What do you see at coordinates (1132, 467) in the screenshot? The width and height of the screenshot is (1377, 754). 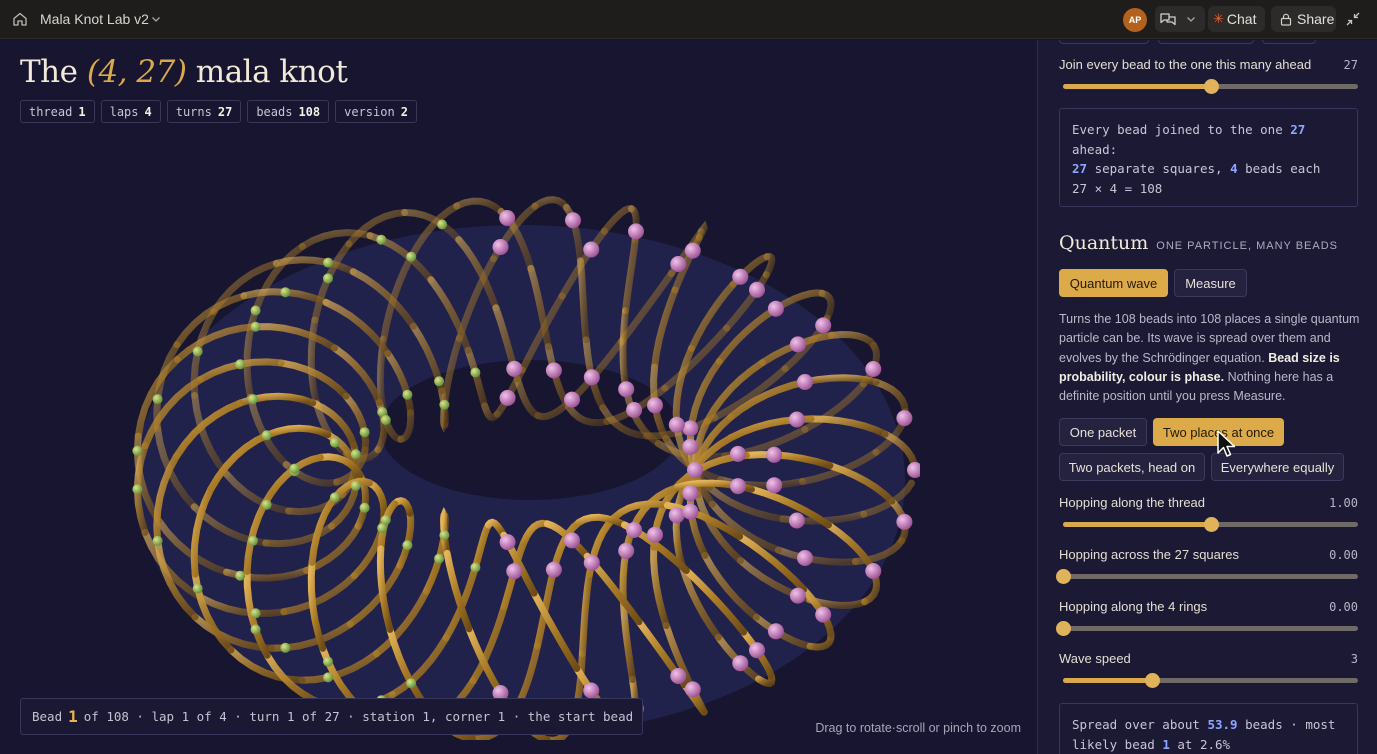 I see `preset-two-packets: Two packets, head on` at bounding box center [1132, 467].